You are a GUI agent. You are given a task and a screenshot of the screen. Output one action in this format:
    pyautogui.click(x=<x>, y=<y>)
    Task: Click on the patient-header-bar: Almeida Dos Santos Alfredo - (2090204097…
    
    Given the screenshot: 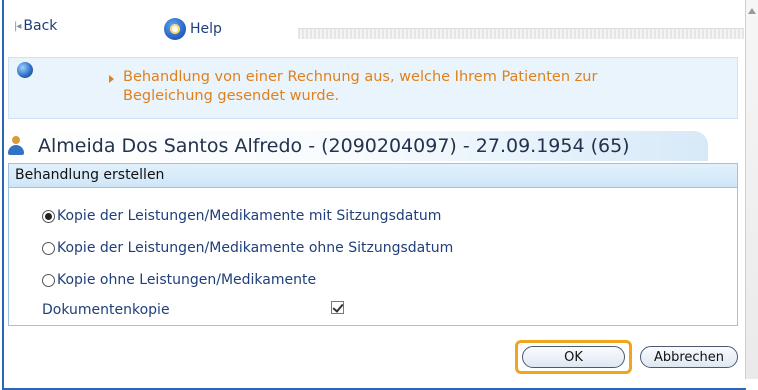 What is the action you would take?
    pyautogui.click(x=358, y=146)
    